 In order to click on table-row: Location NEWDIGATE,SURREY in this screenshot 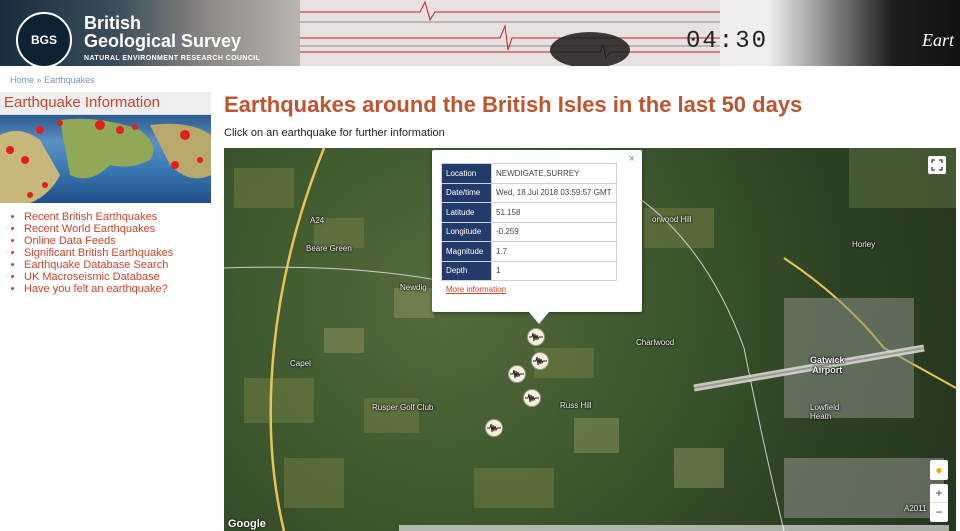, I will do `click(529, 173)`.